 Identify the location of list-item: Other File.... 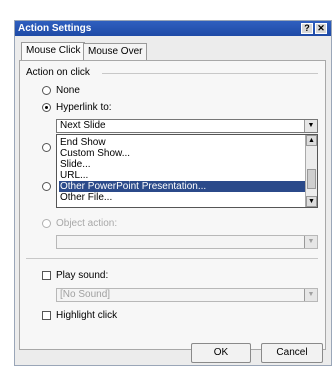
(85, 197).